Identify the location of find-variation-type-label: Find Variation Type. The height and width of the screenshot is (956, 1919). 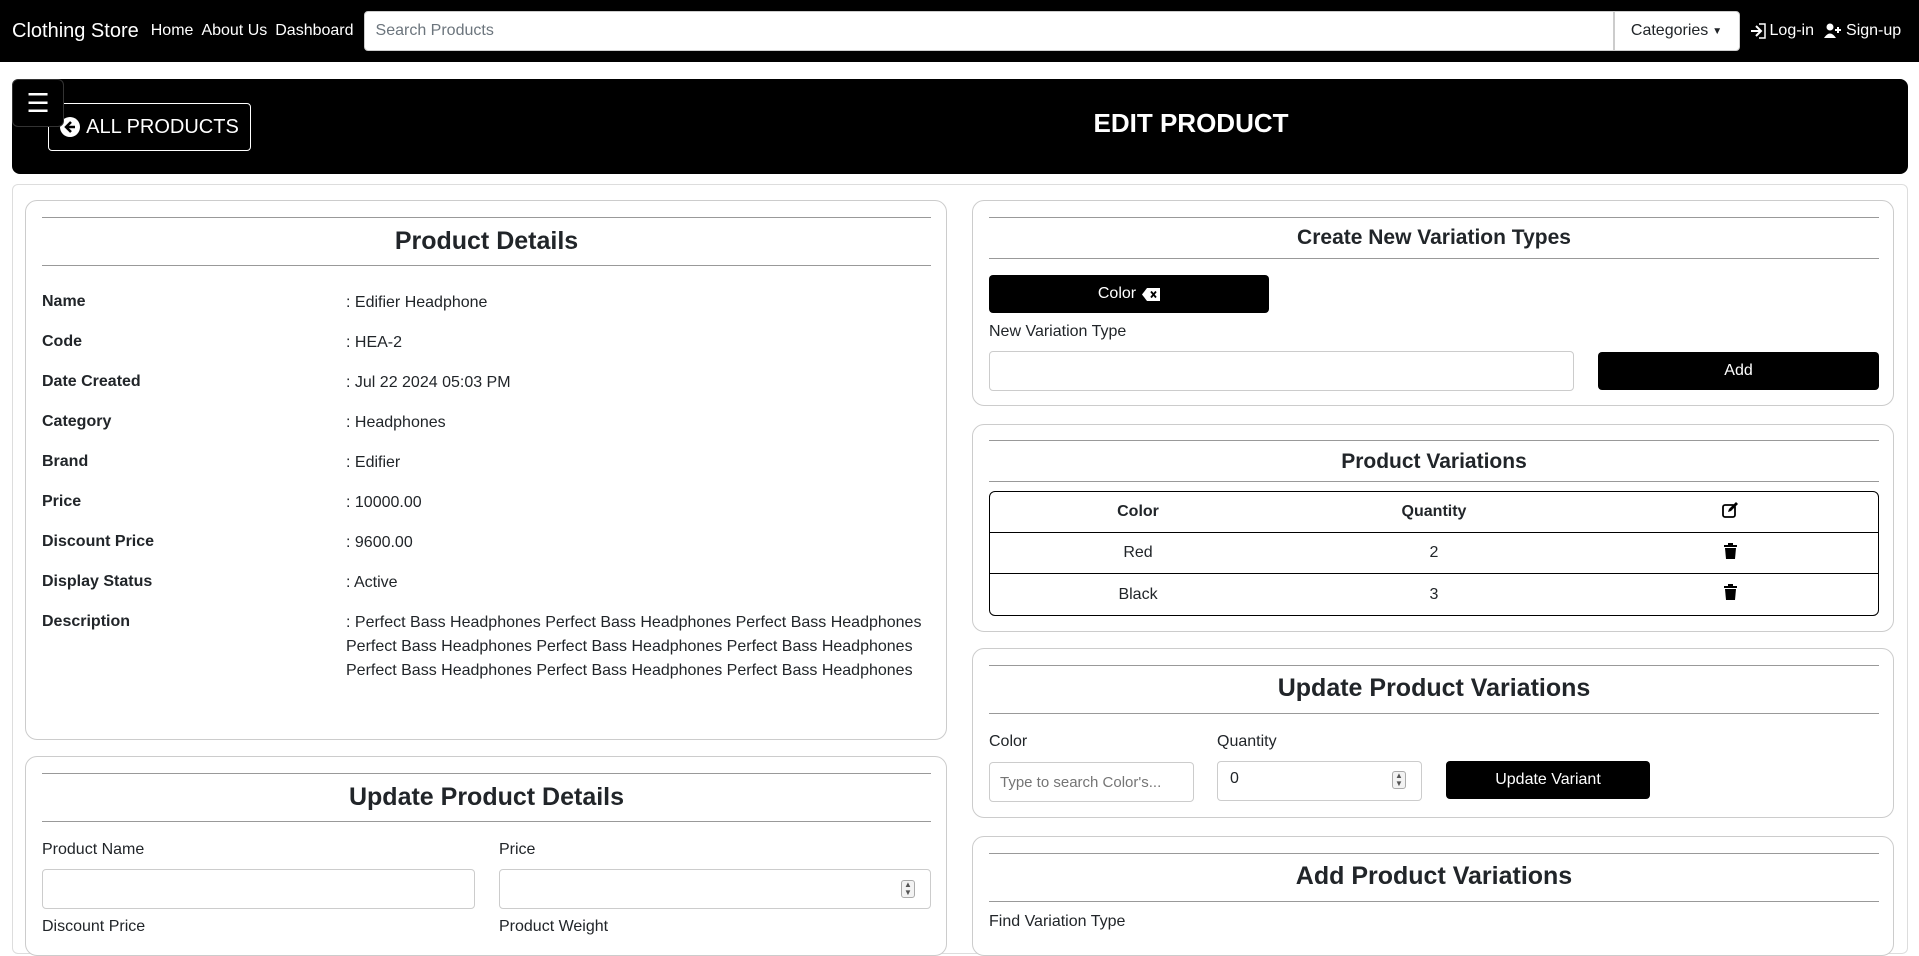
(1057, 921).